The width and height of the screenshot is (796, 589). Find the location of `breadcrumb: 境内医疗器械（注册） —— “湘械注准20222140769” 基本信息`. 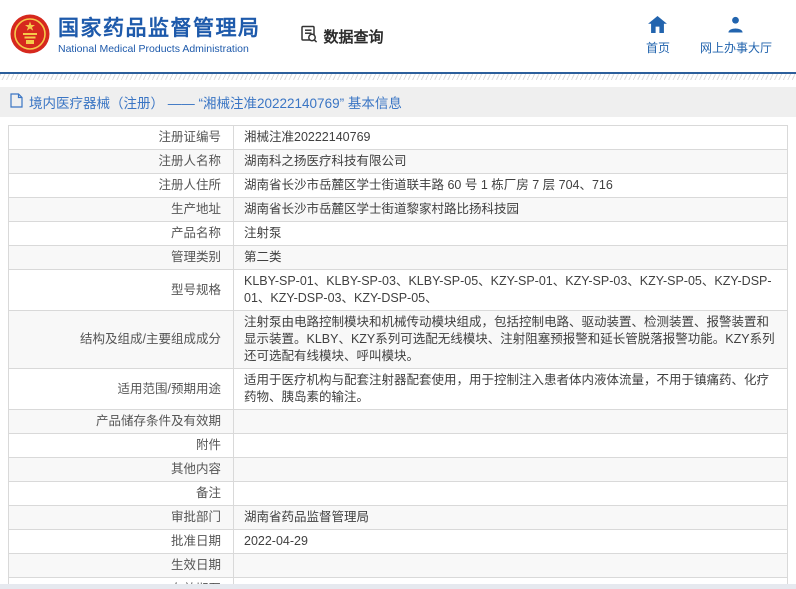

breadcrumb: 境内医疗器械（注册） —— “湘械注准20222140769” 基本信息 is located at coordinates (398, 102).